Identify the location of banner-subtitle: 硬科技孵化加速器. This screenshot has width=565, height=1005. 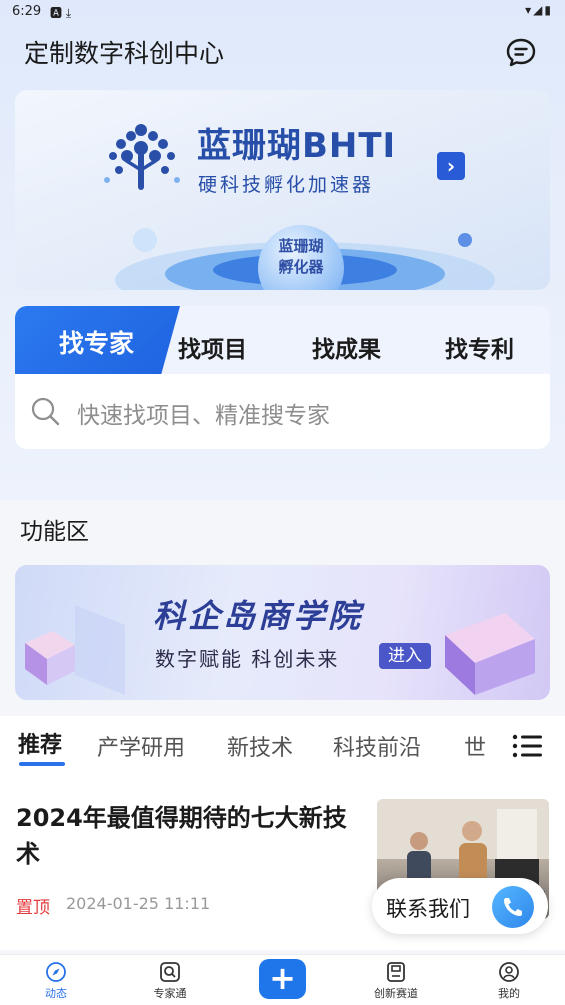
(286, 185).